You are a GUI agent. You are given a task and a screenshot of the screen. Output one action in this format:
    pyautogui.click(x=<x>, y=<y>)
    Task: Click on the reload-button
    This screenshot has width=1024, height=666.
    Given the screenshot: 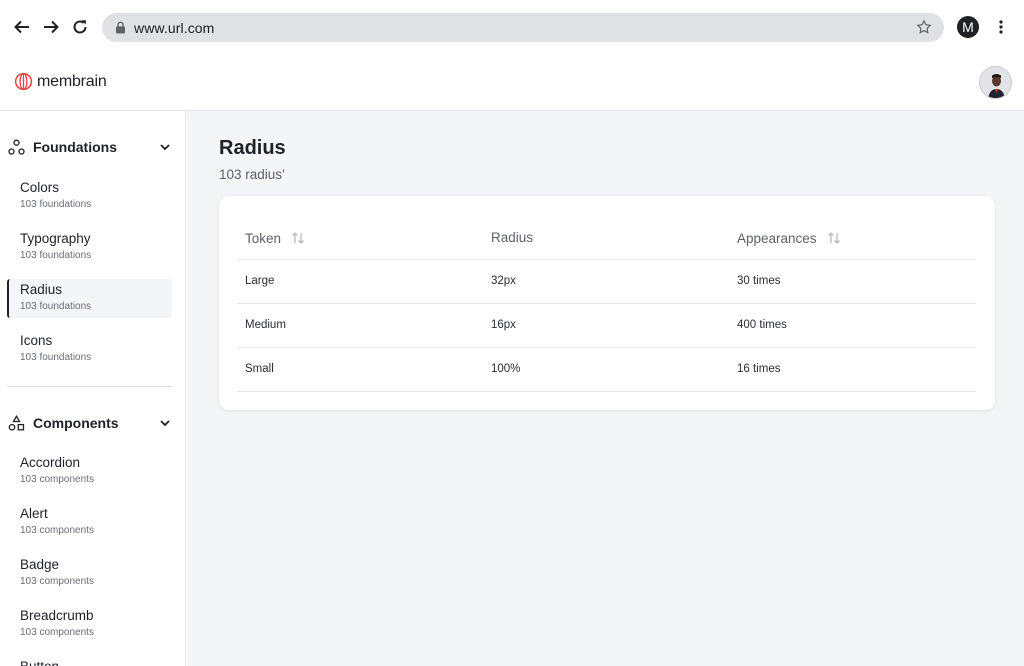 What is the action you would take?
    pyautogui.click(x=80, y=27)
    